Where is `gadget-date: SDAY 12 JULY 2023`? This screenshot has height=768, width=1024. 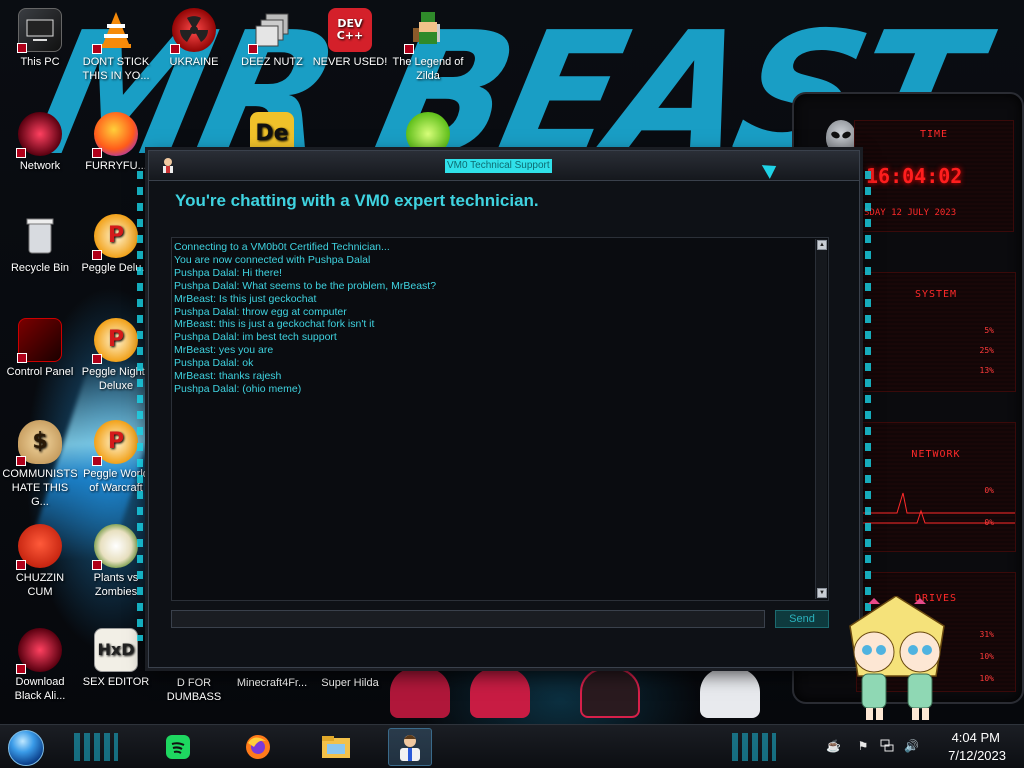 gadget-date: SDAY 12 JULY 2023 is located at coordinates (910, 213).